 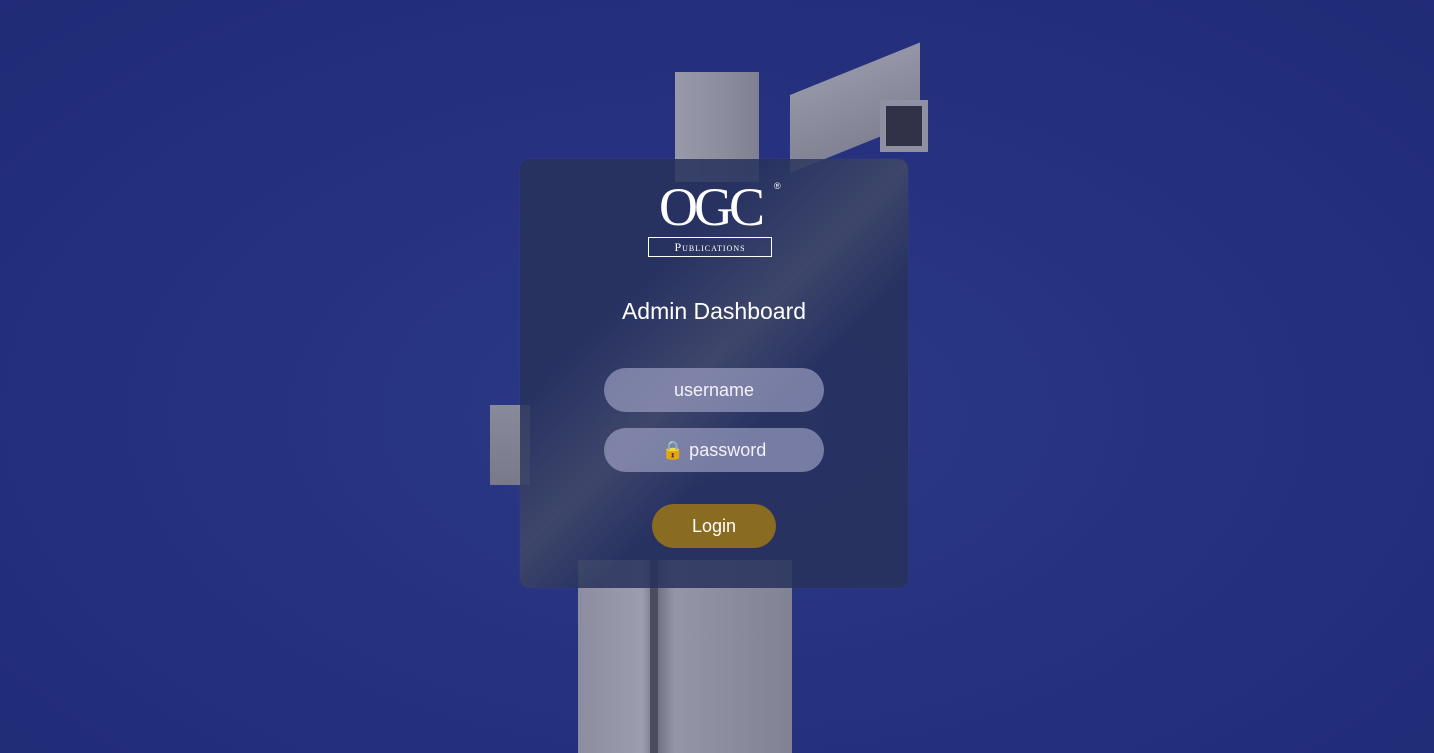 What do you see at coordinates (714, 450) in the screenshot?
I see `password-input` at bounding box center [714, 450].